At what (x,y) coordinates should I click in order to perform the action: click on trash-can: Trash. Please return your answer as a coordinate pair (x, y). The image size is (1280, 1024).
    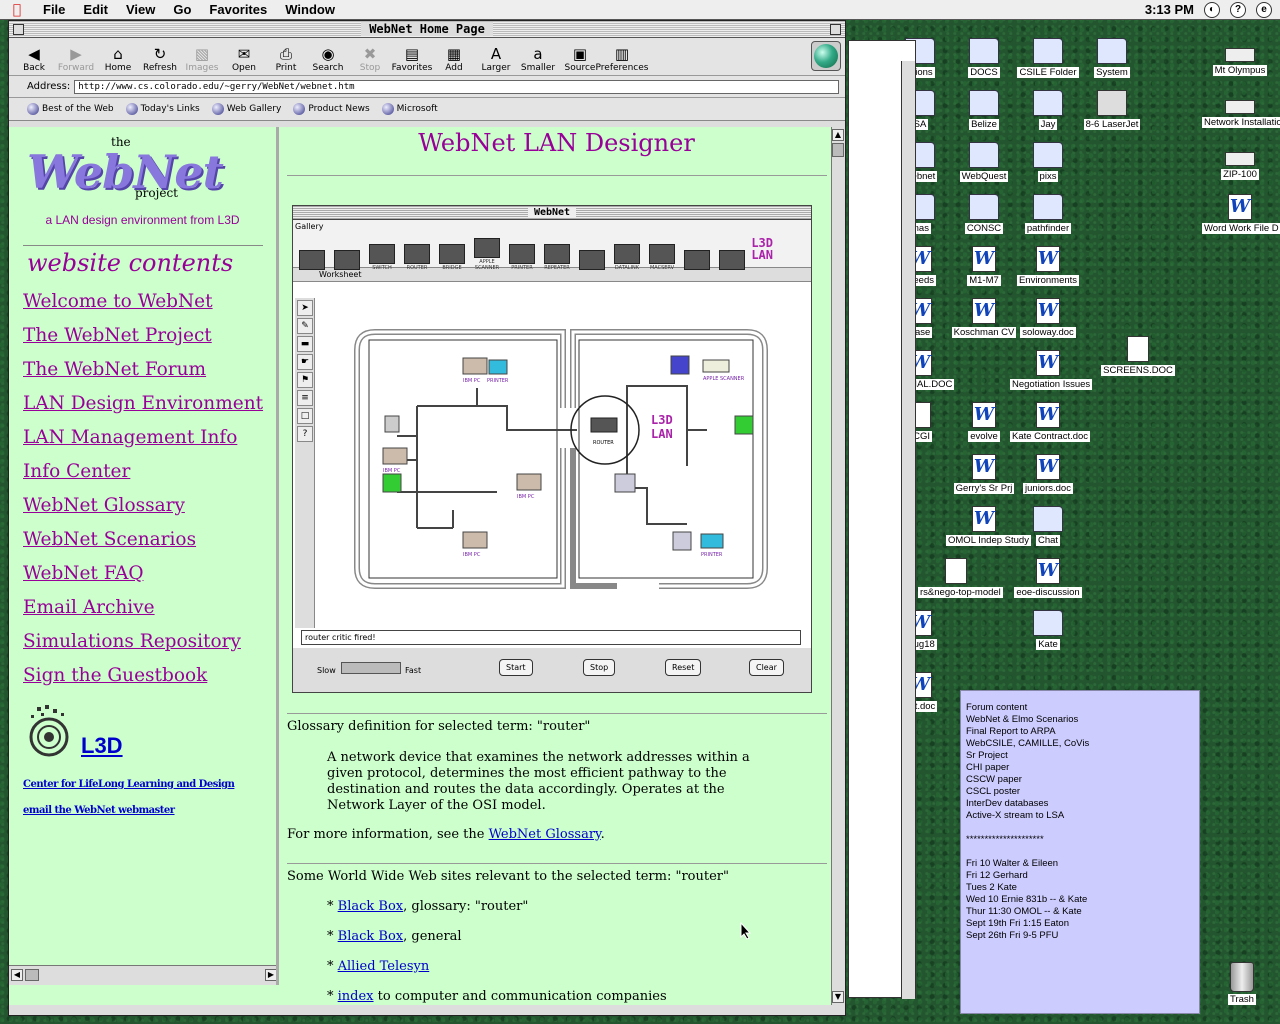
    Looking at the image, I should click on (1242, 983).